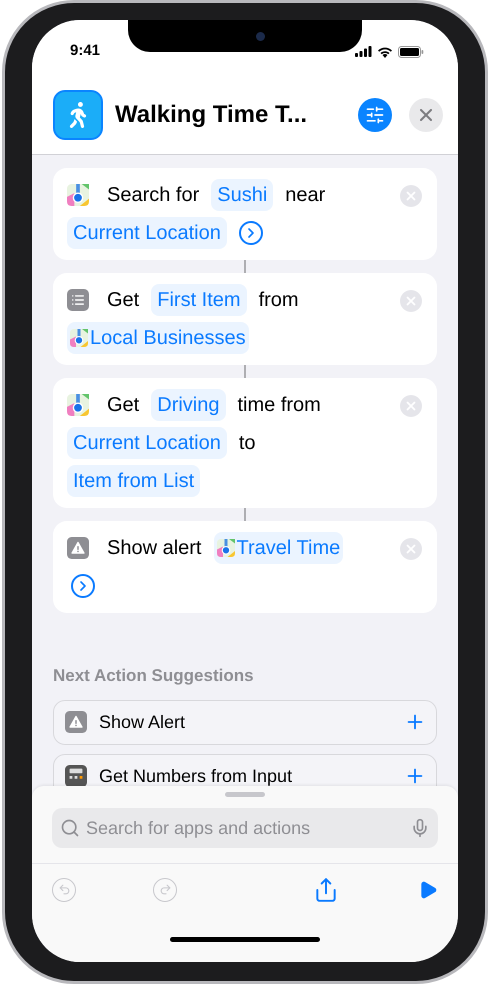 This screenshot has width=490, height=984. What do you see at coordinates (411, 52) in the screenshot?
I see `battery-icon` at bounding box center [411, 52].